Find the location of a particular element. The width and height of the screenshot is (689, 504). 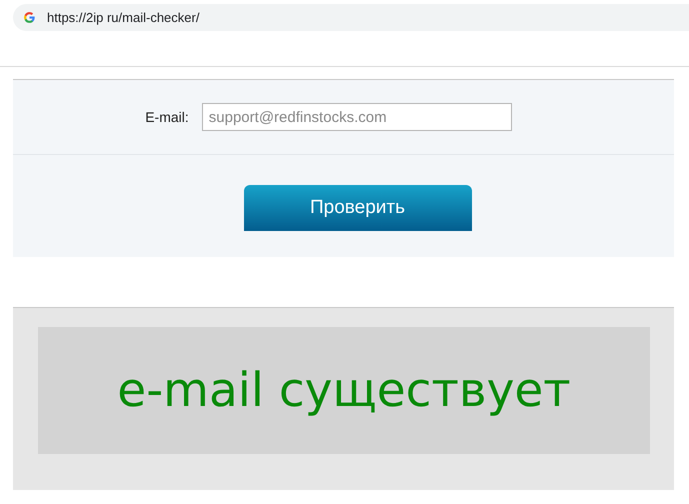

email-field: support@redfinstocks.com is located at coordinates (357, 117).